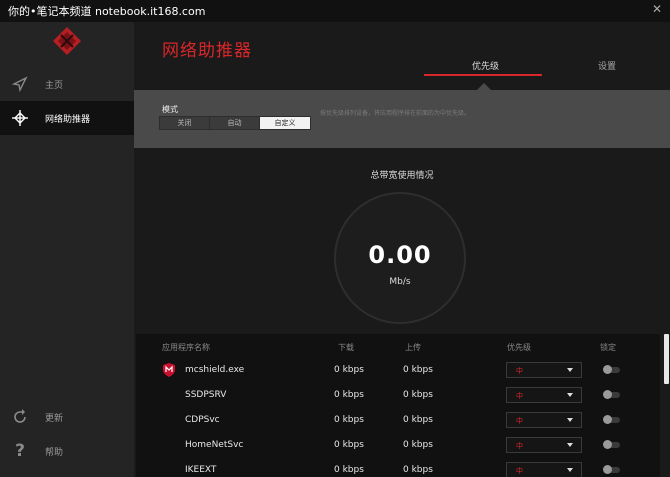  I want to click on mode-selector: 关闭 自动 自定义, so click(235, 123).